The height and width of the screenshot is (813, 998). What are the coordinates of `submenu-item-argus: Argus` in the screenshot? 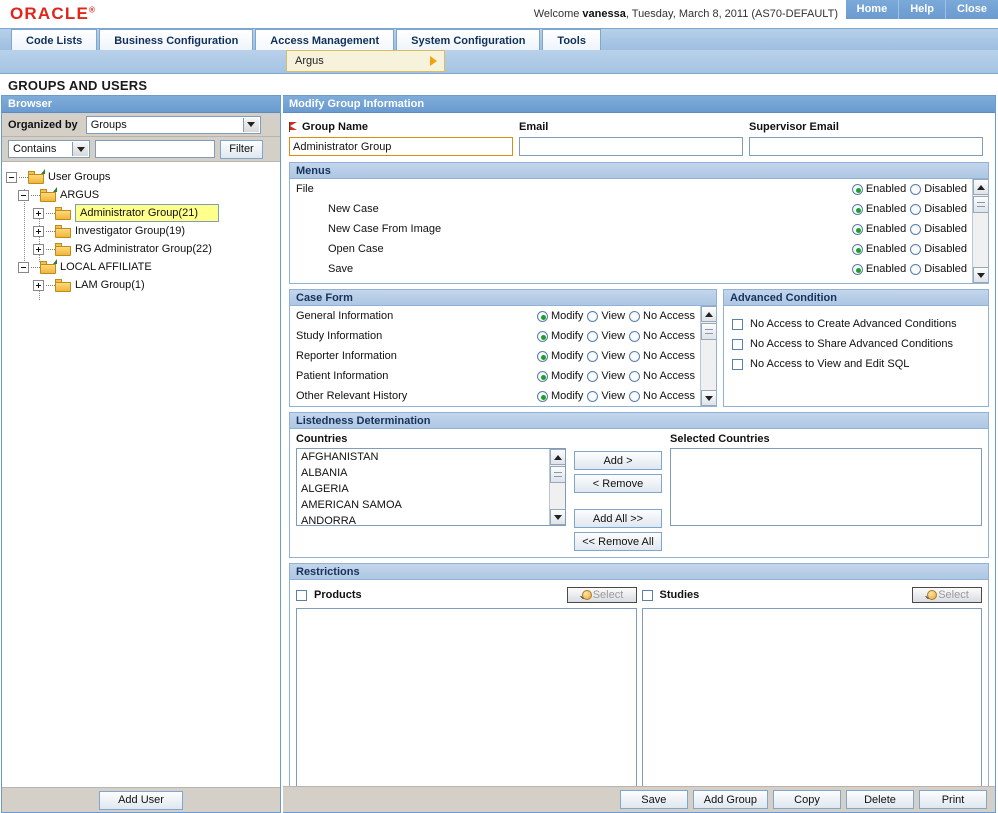 It's located at (365, 61).